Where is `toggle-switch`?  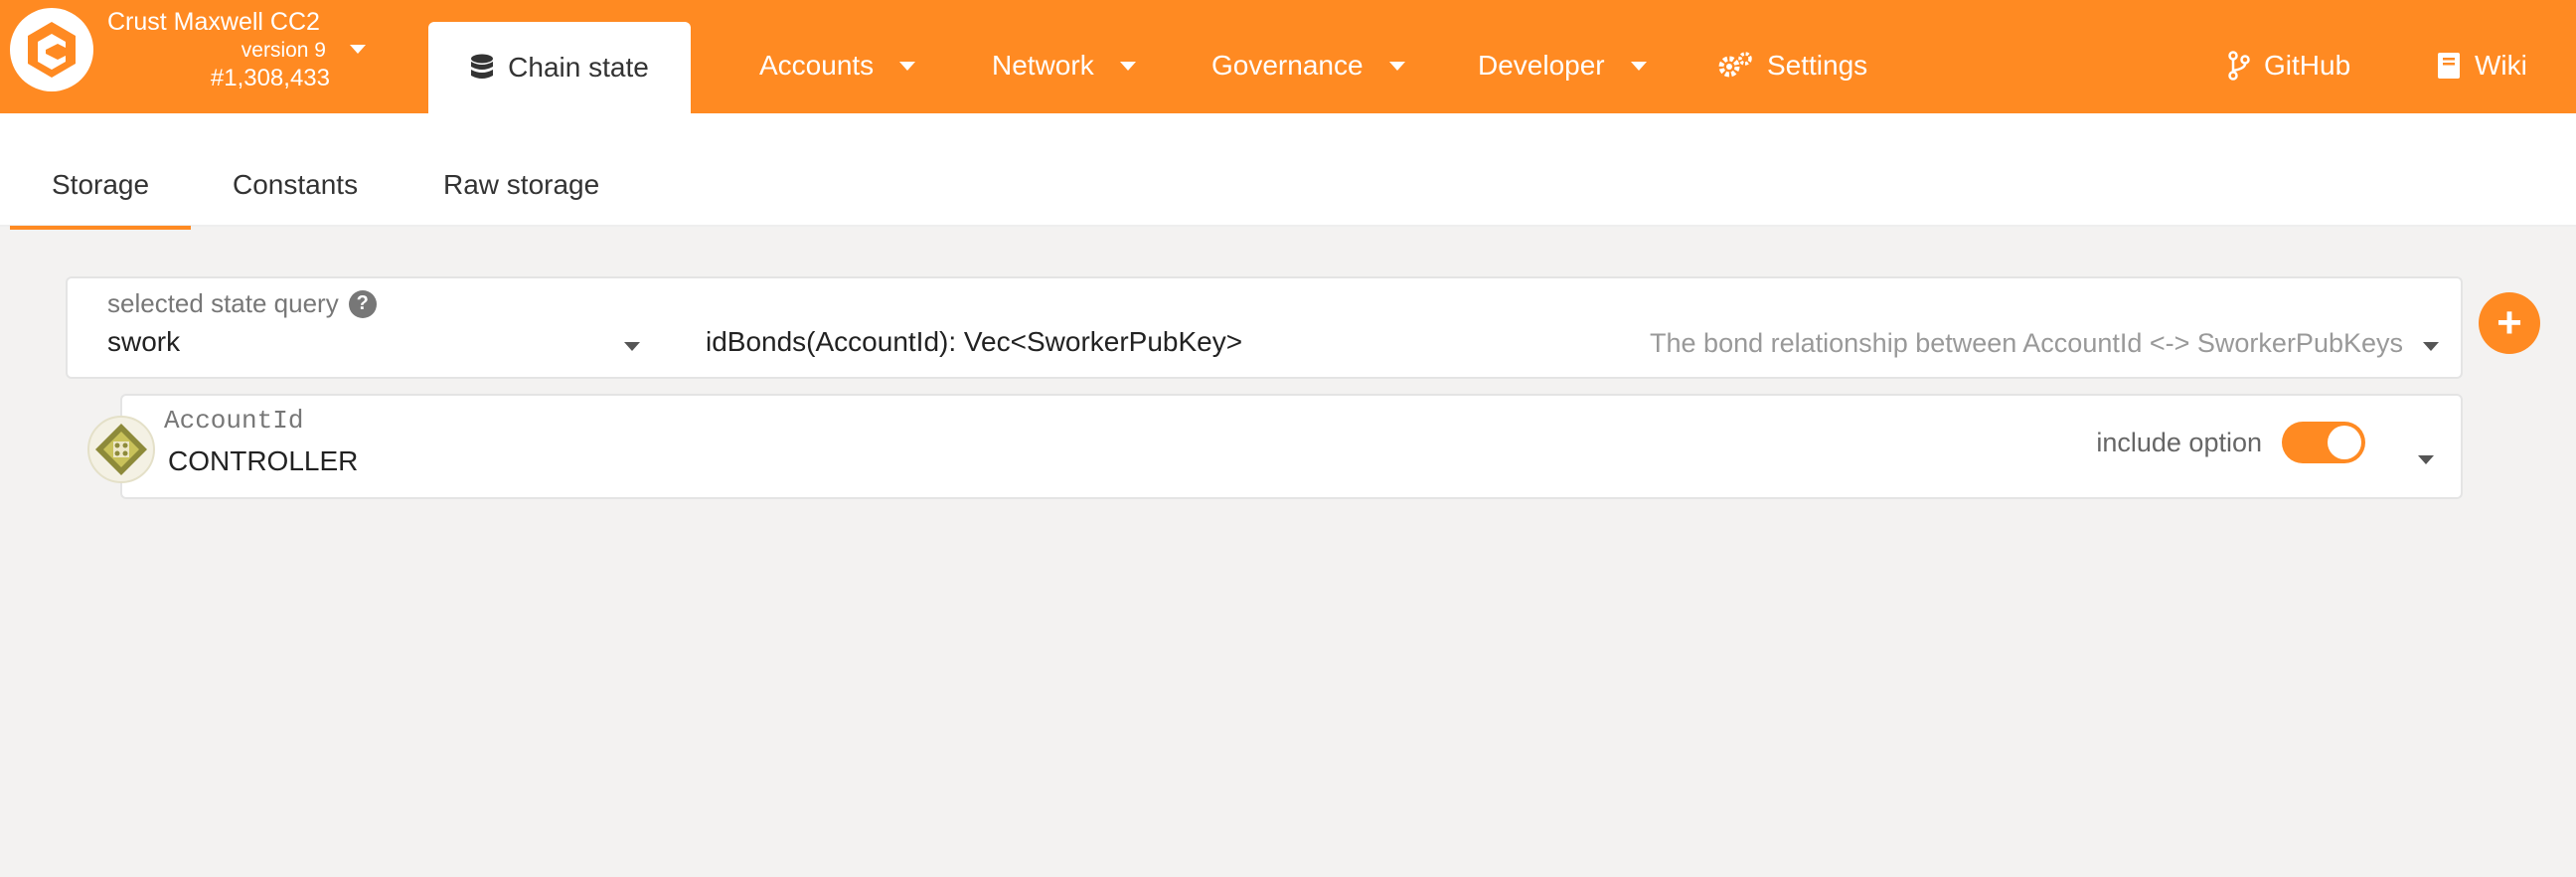
toggle-switch is located at coordinates (2323, 442).